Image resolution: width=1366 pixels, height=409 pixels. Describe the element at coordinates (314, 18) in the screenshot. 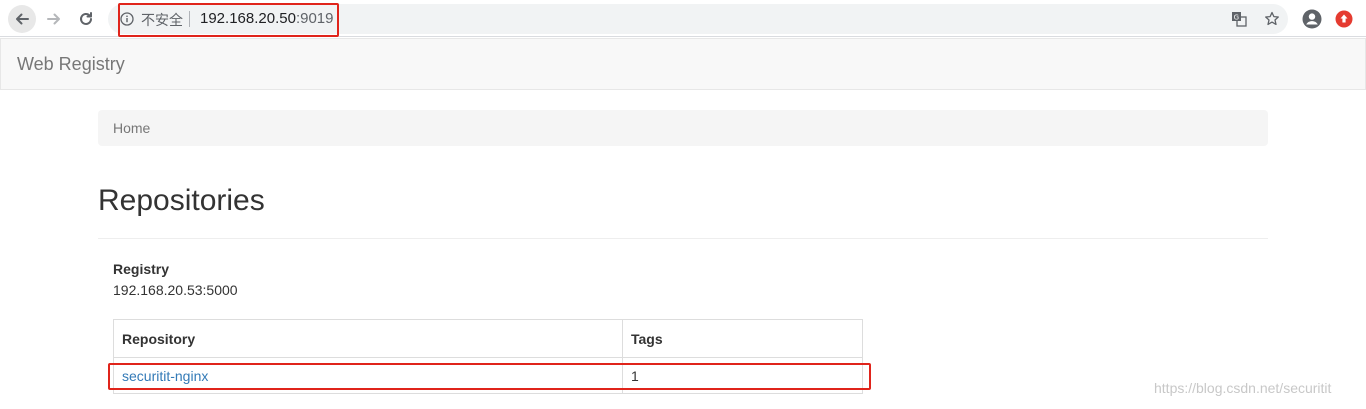

I see `url-port: :9019` at that location.